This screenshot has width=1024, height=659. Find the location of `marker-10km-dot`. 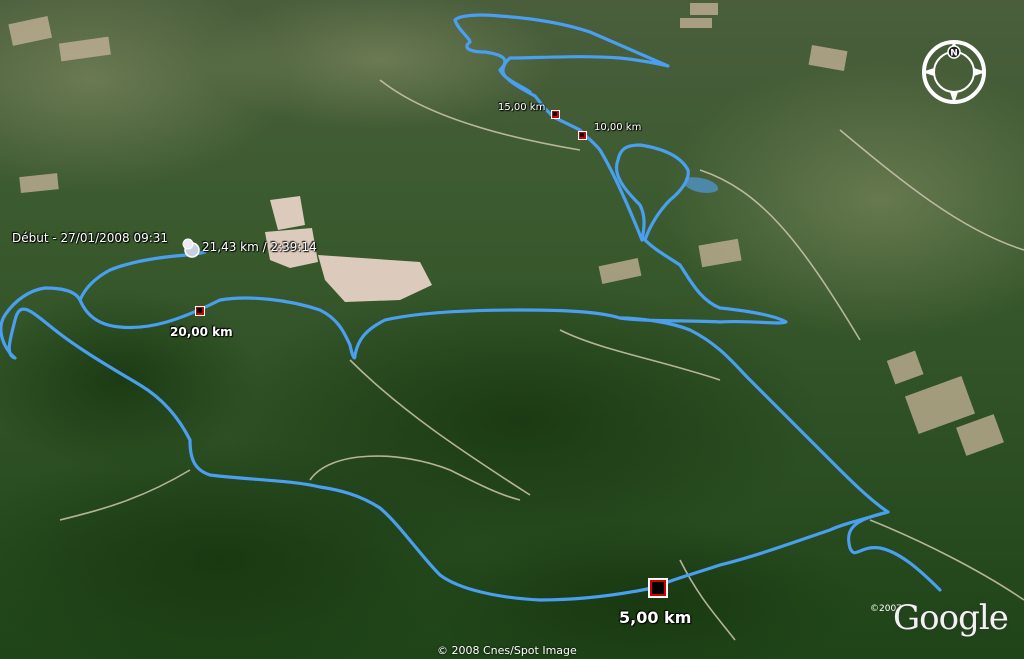

marker-10km-dot is located at coordinates (582, 135).